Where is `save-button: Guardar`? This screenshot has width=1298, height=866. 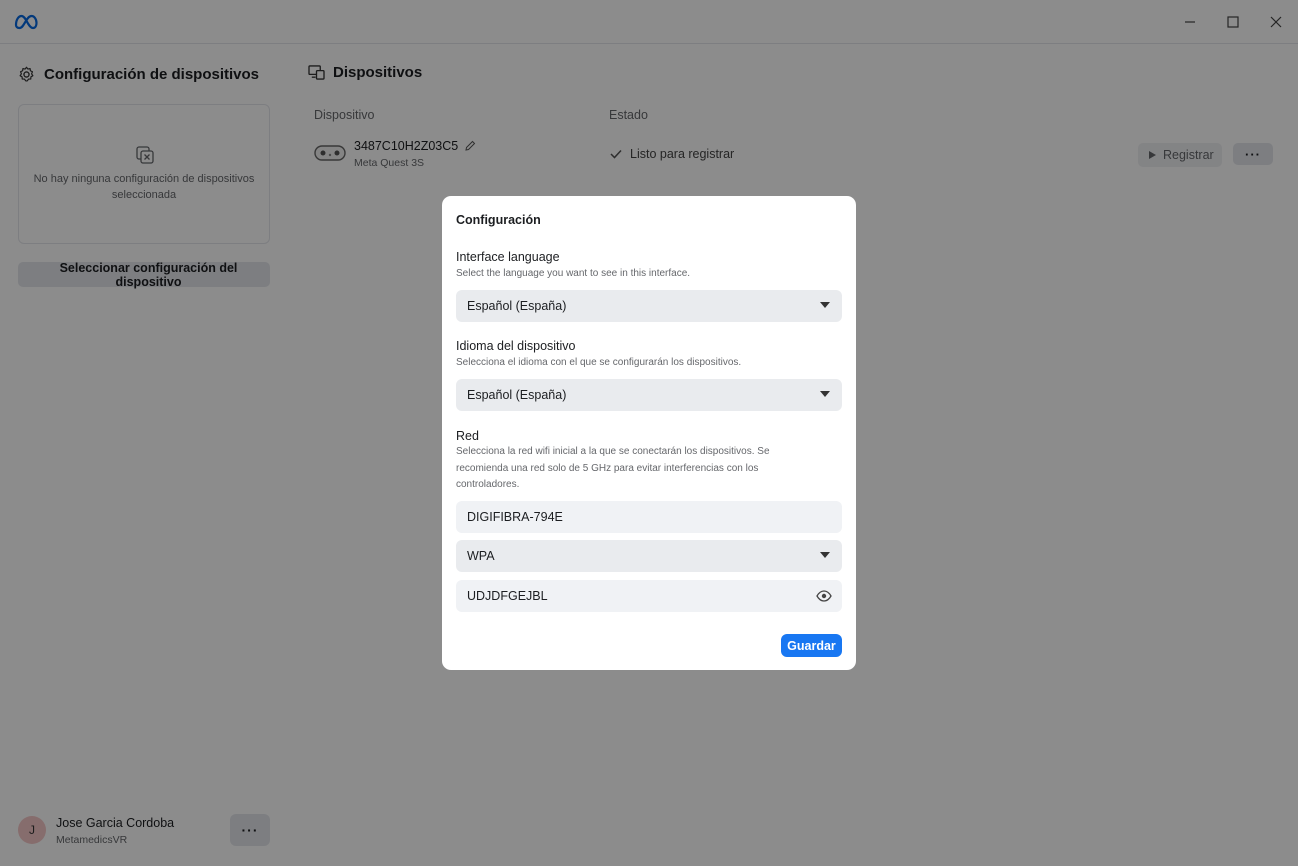
save-button: Guardar is located at coordinates (811, 645).